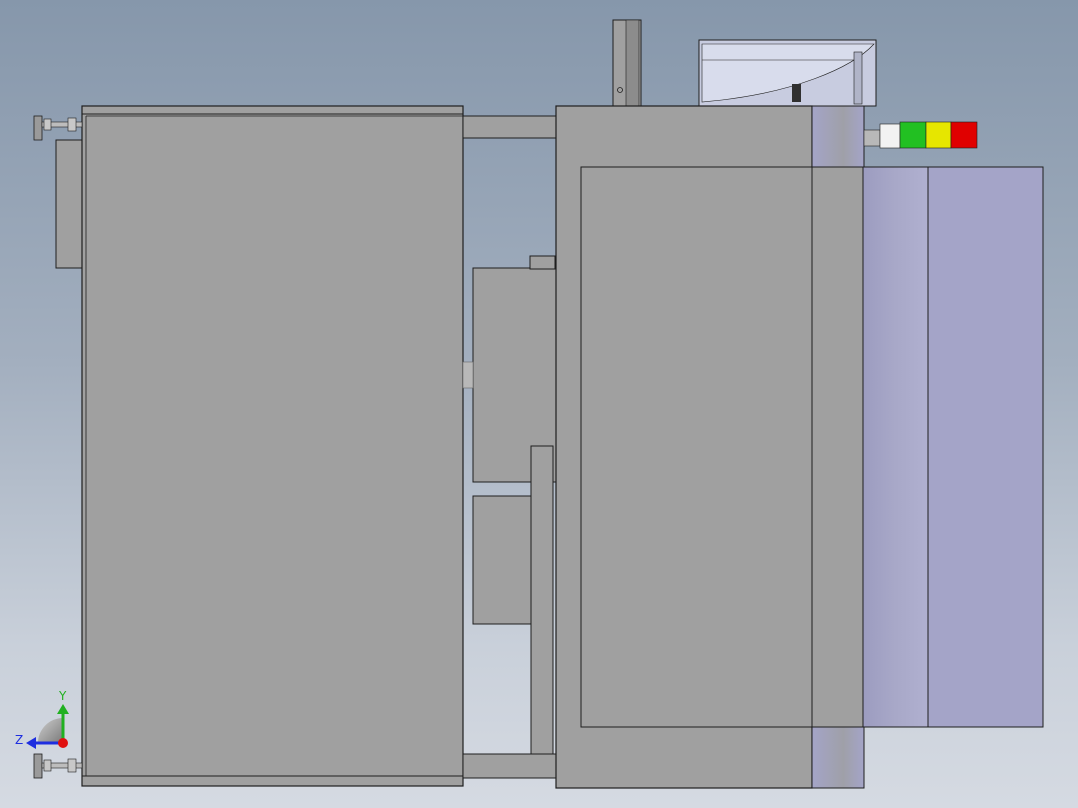 This screenshot has width=1078, height=808. Describe the element at coordinates (964, 135) in the screenshot. I see `tower-light-red` at that location.